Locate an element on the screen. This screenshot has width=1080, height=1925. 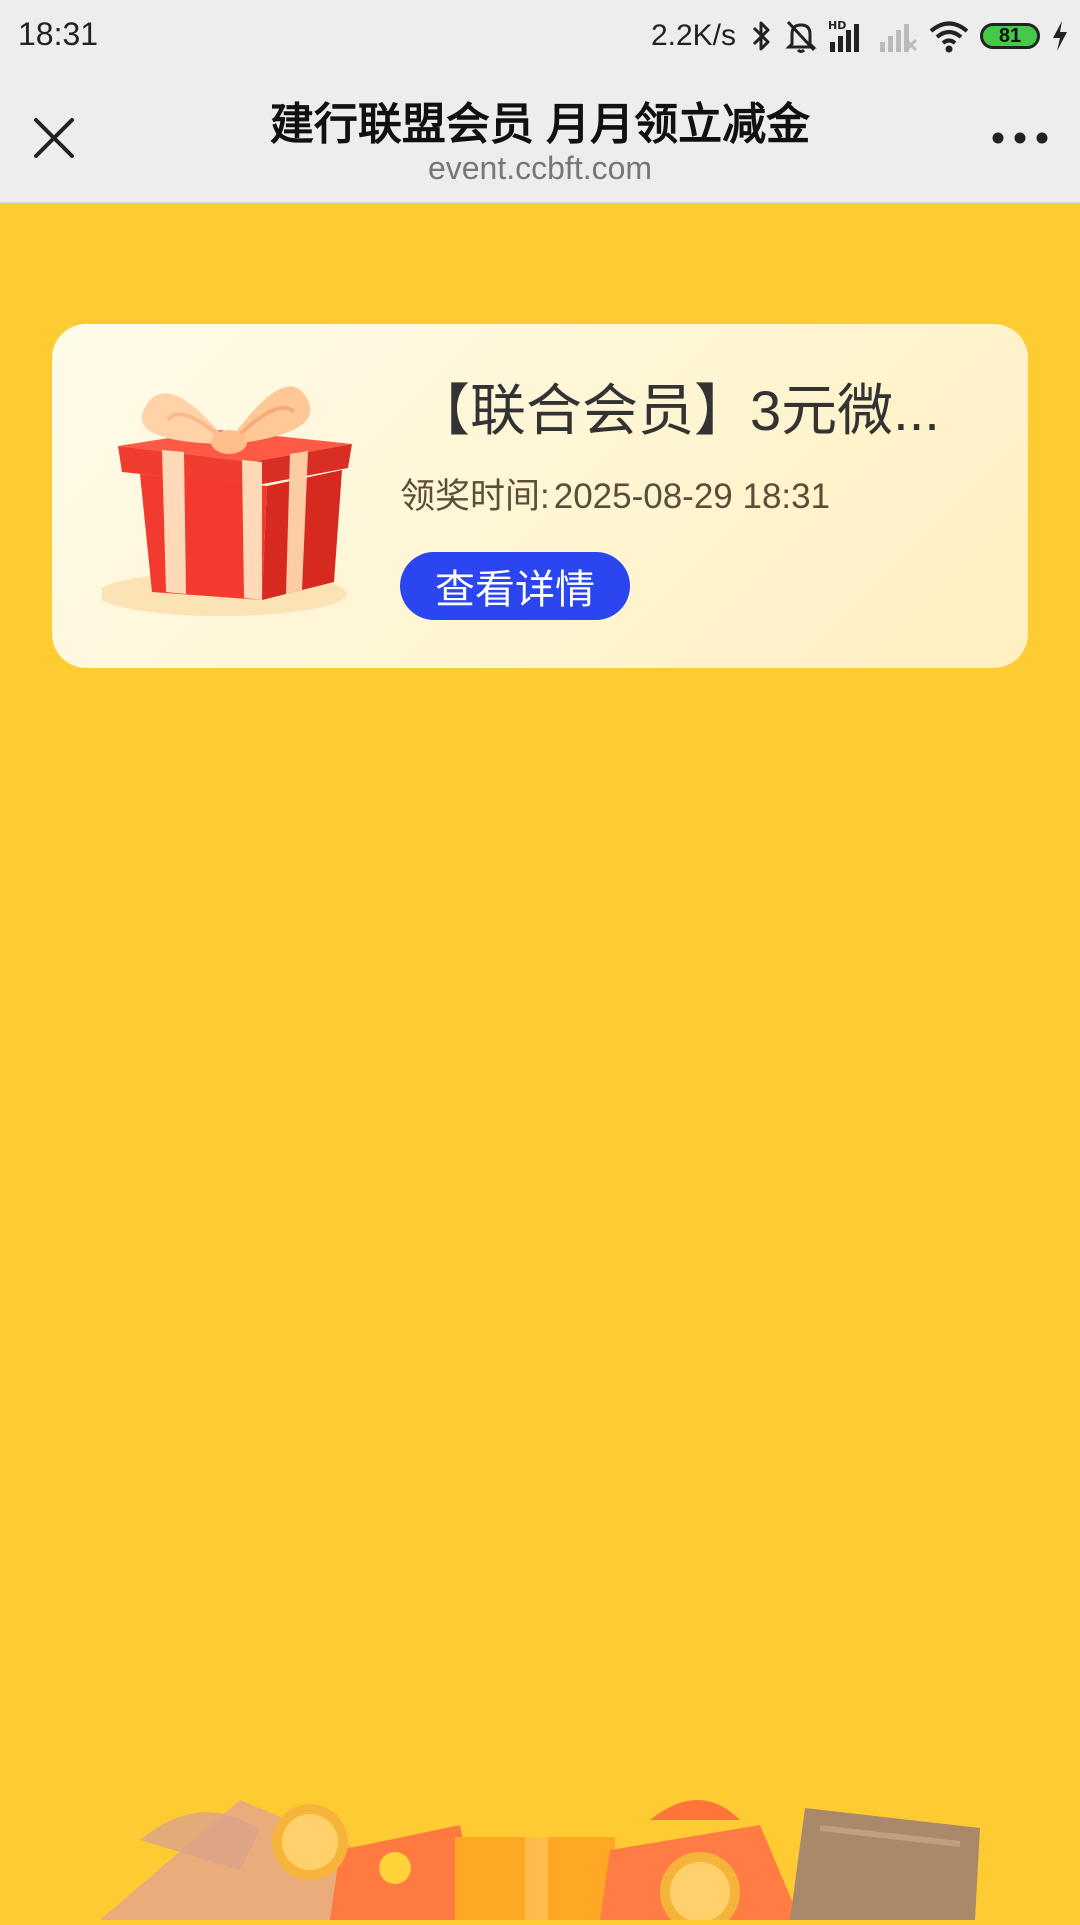
bluetooth-icon is located at coordinates (762, 36).